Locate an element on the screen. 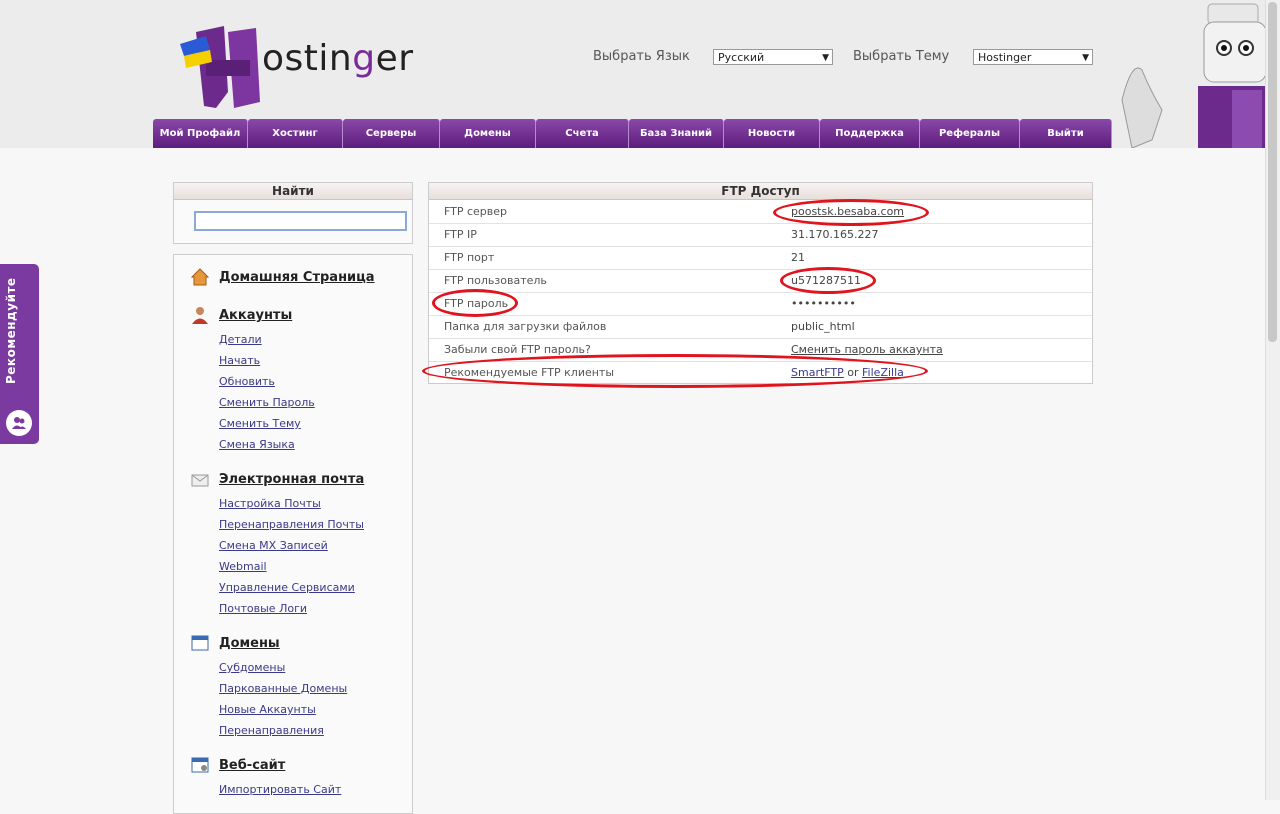 The image size is (1280, 814). nav-logout: Выйти is located at coordinates (1066, 133).